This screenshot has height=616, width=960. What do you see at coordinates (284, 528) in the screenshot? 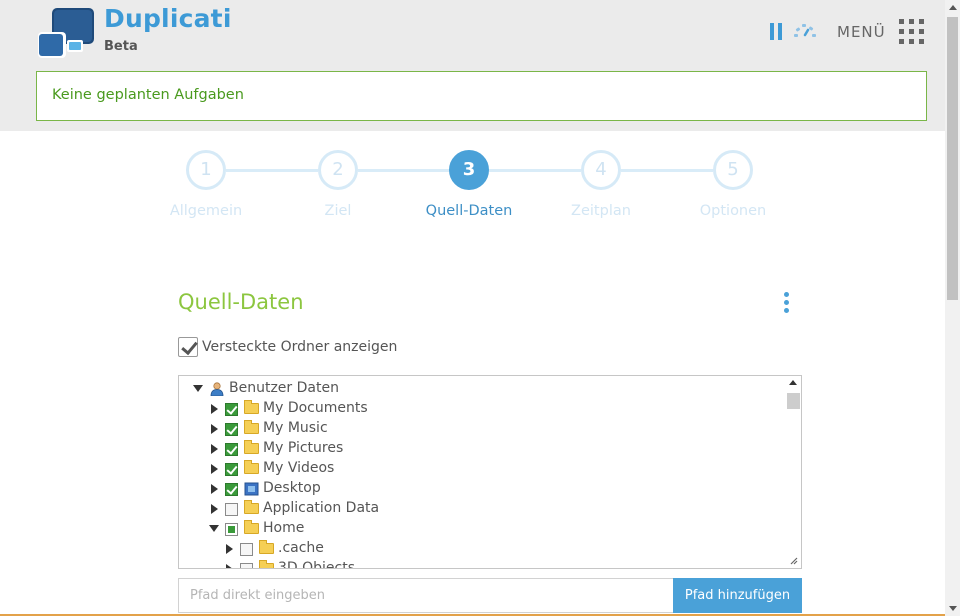
I see `tree-item-label: Home` at bounding box center [284, 528].